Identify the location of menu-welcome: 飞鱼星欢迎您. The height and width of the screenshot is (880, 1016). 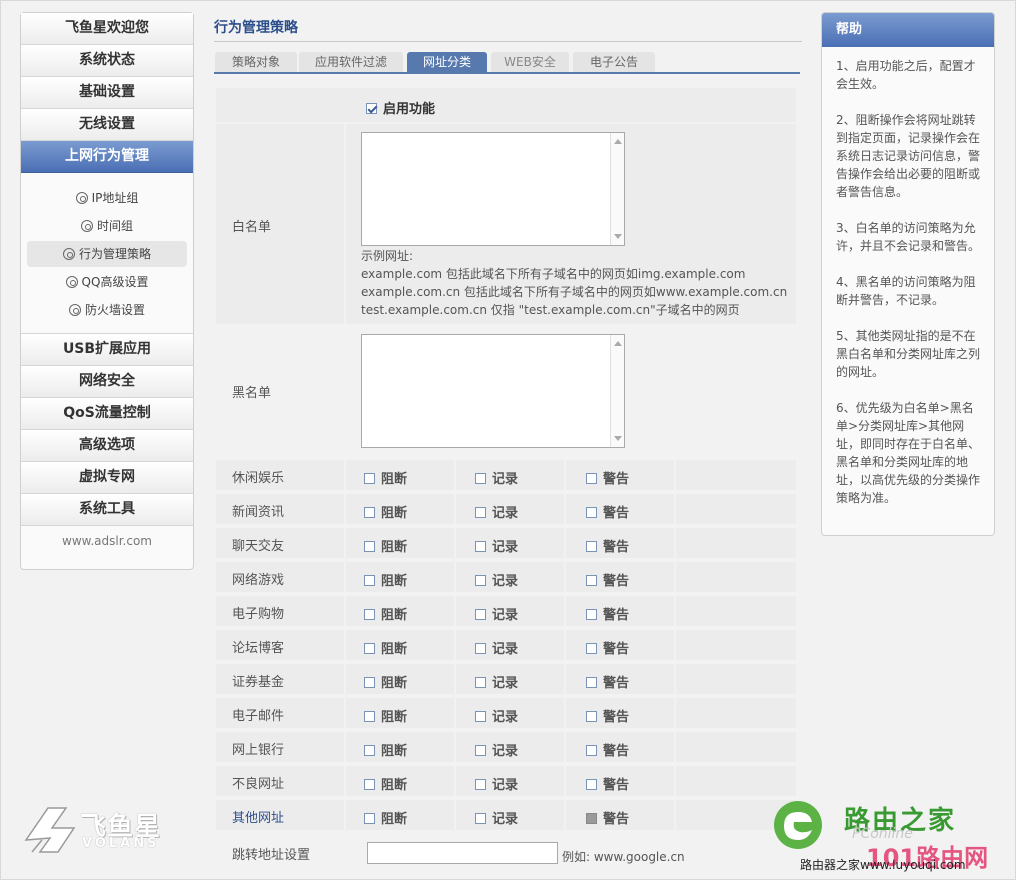
(107, 29).